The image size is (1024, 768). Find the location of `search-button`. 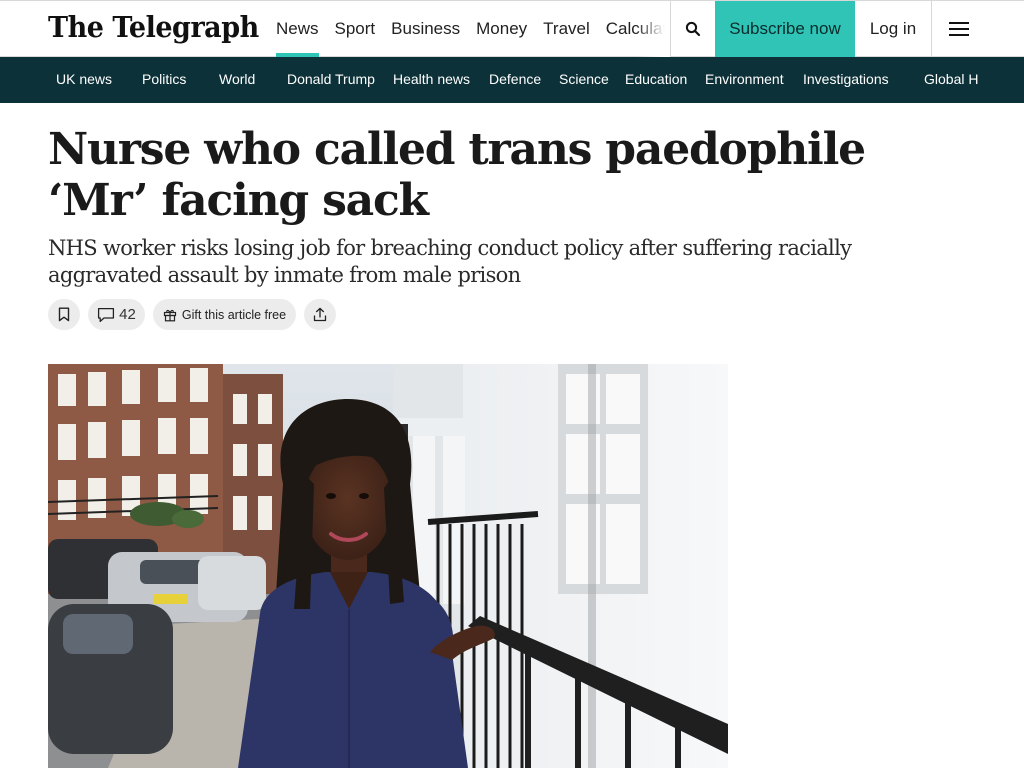

search-button is located at coordinates (692, 29).